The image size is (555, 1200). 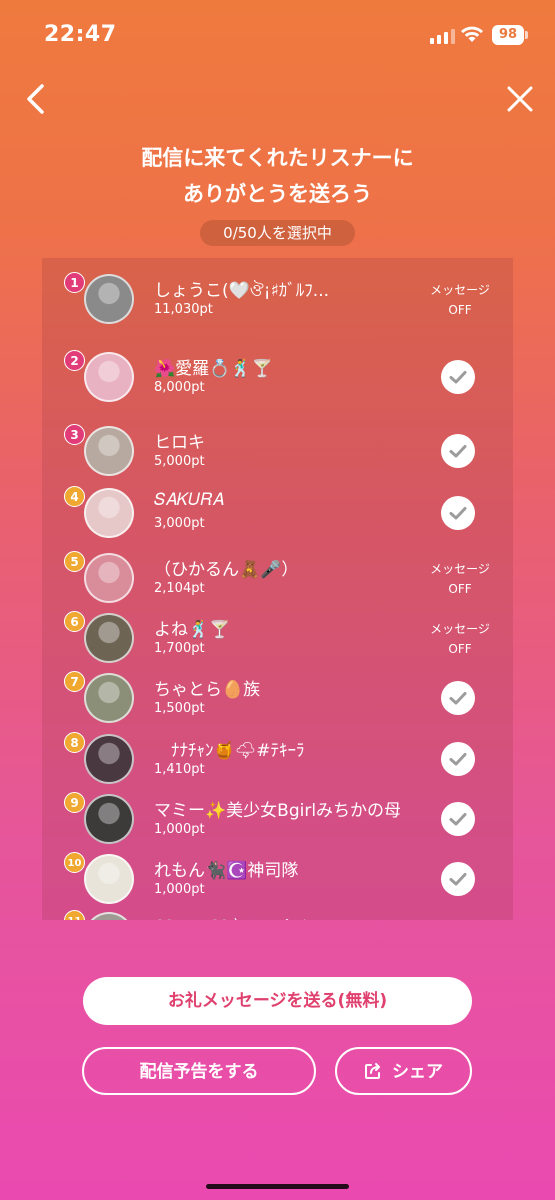 What do you see at coordinates (179, 443) in the screenshot?
I see `listener-name: ヒロキ` at bounding box center [179, 443].